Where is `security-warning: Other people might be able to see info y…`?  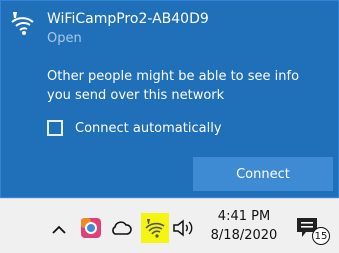 security-warning: Other people might be able to see info y… is located at coordinates (173, 86).